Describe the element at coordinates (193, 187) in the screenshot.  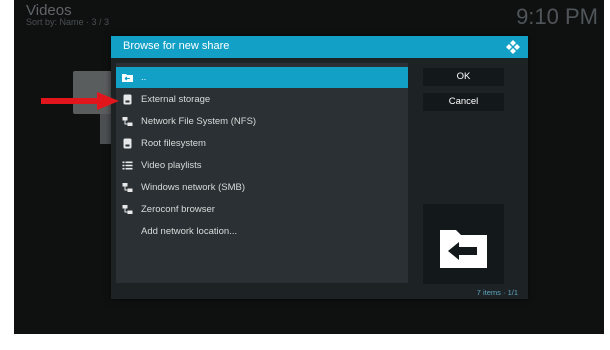
I see `list-item-label: Windows network (SMB)` at that location.